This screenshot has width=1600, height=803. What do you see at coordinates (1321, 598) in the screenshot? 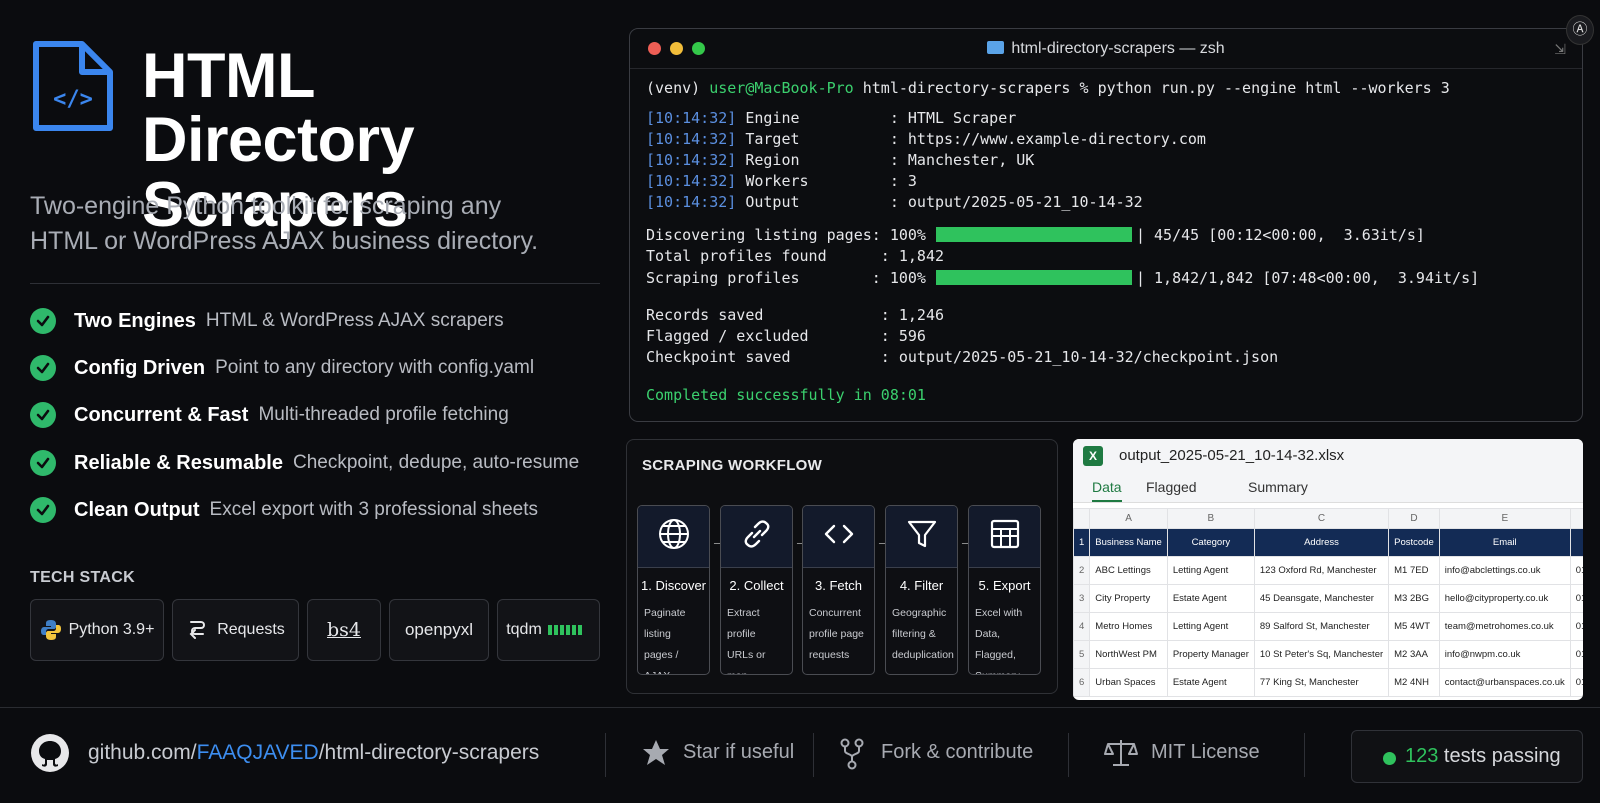
I see `table-cell: 45 Deansgate, Manchester` at bounding box center [1321, 598].